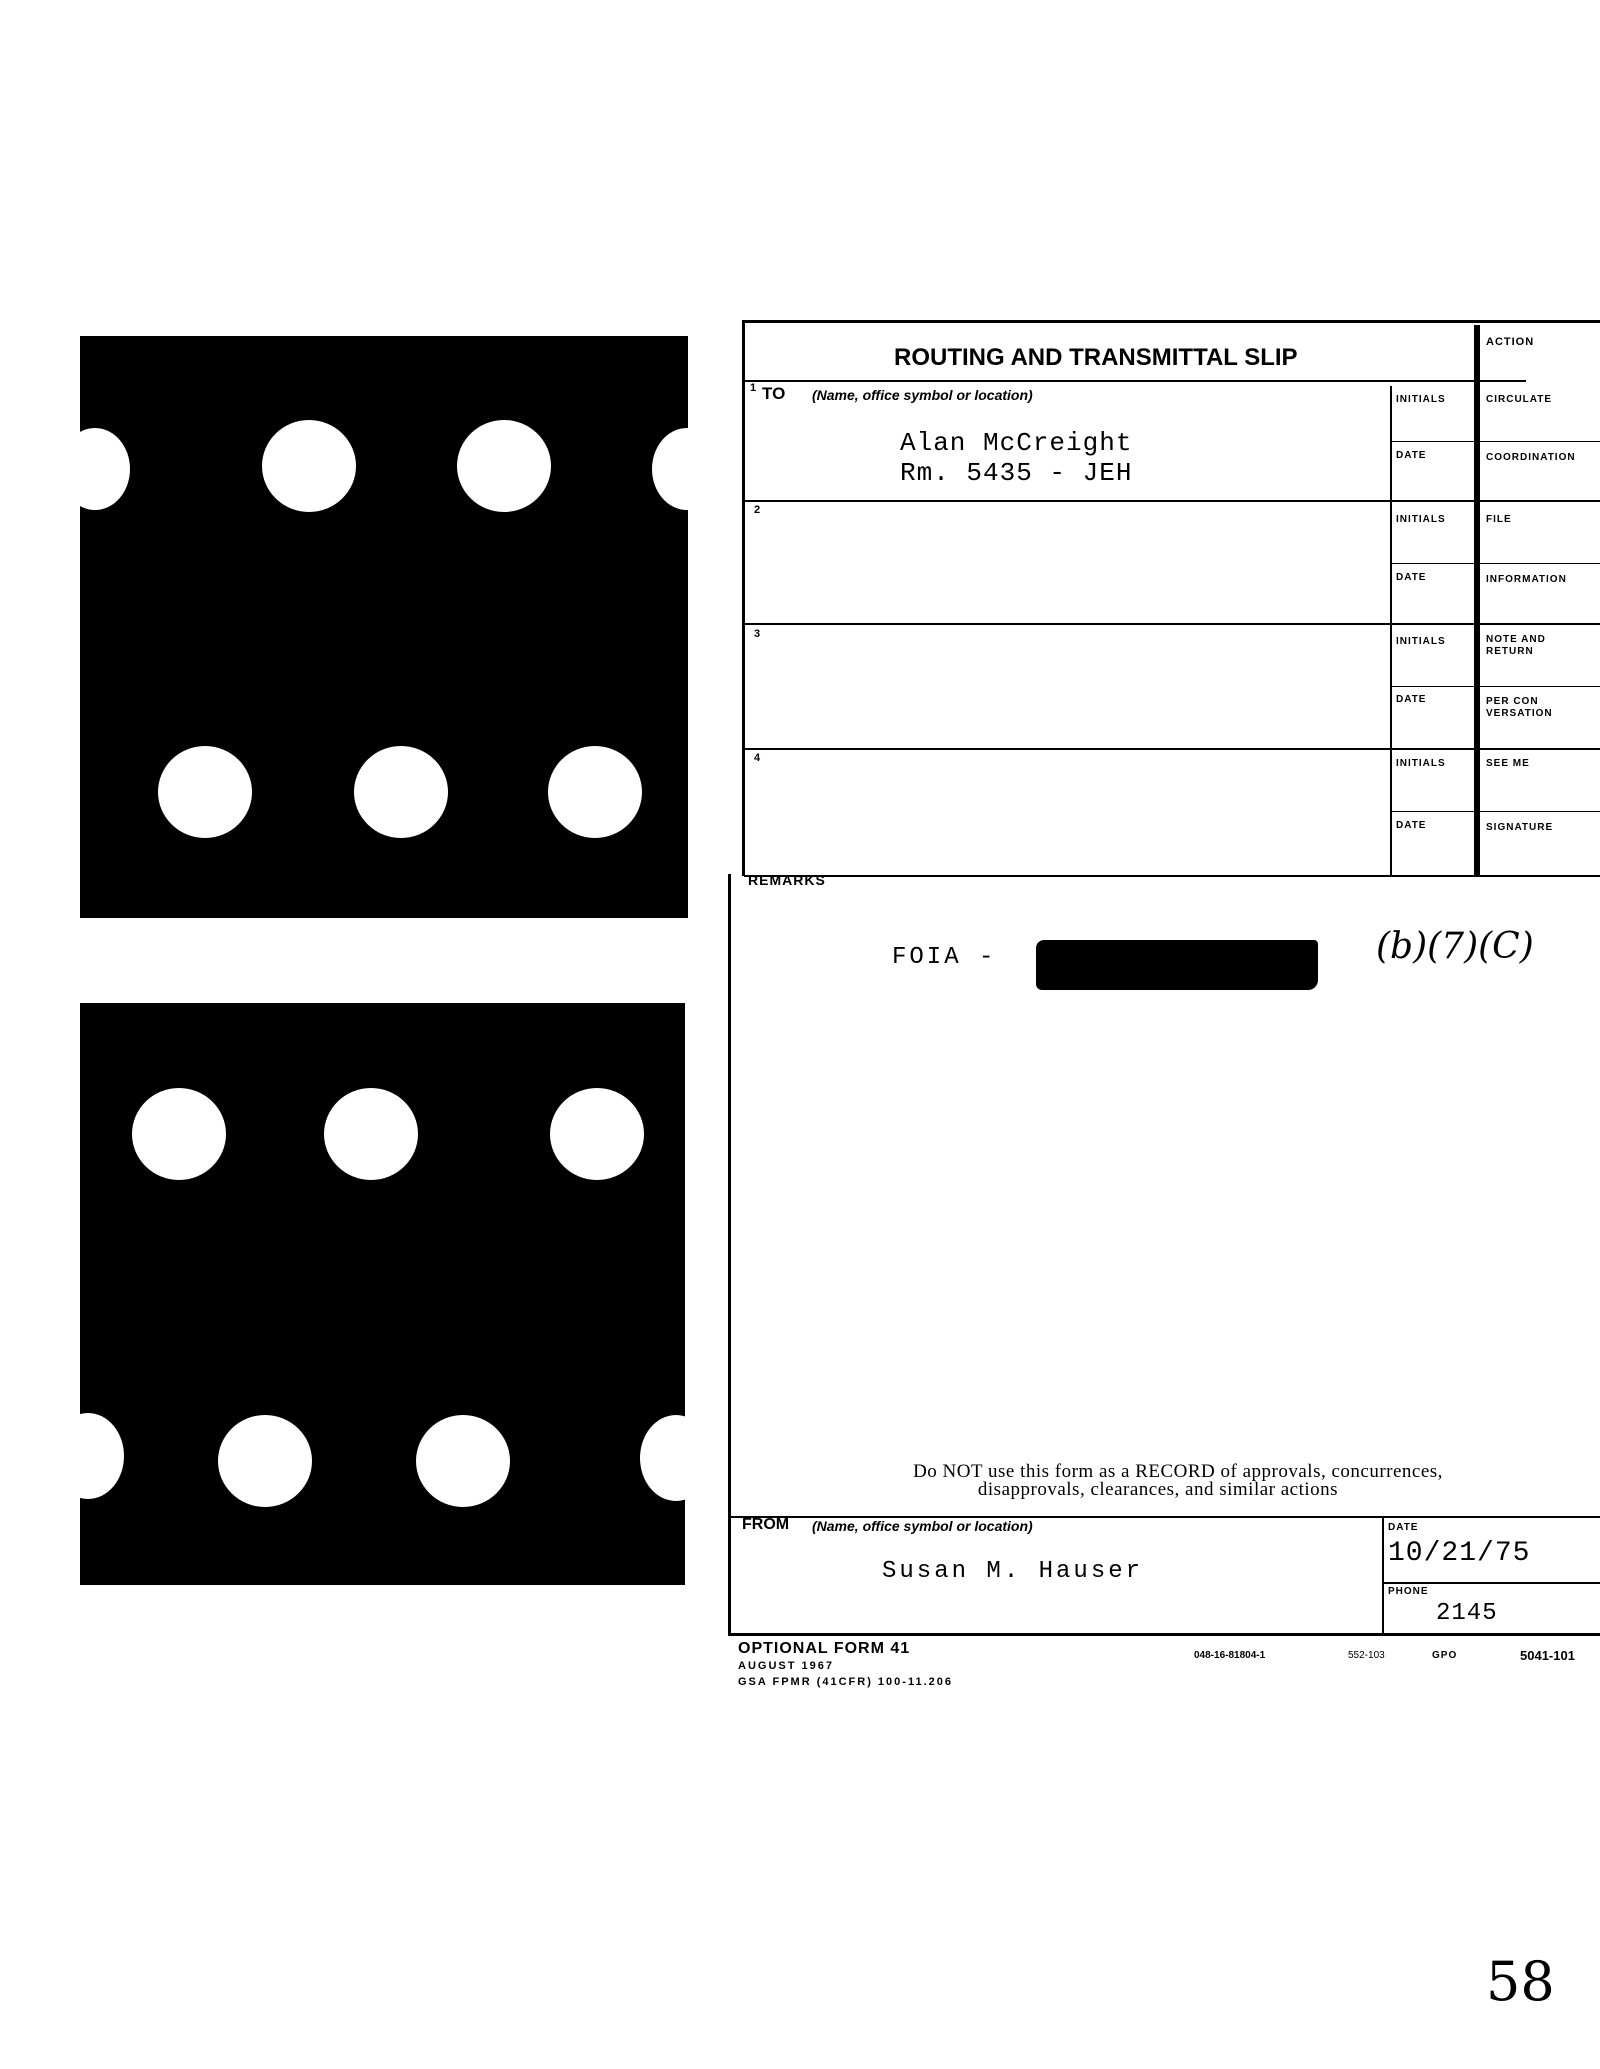  What do you see at coordinates (1177, 965) in the screenshot?
I see `redaction-block` at bounding box center [1177, 965].